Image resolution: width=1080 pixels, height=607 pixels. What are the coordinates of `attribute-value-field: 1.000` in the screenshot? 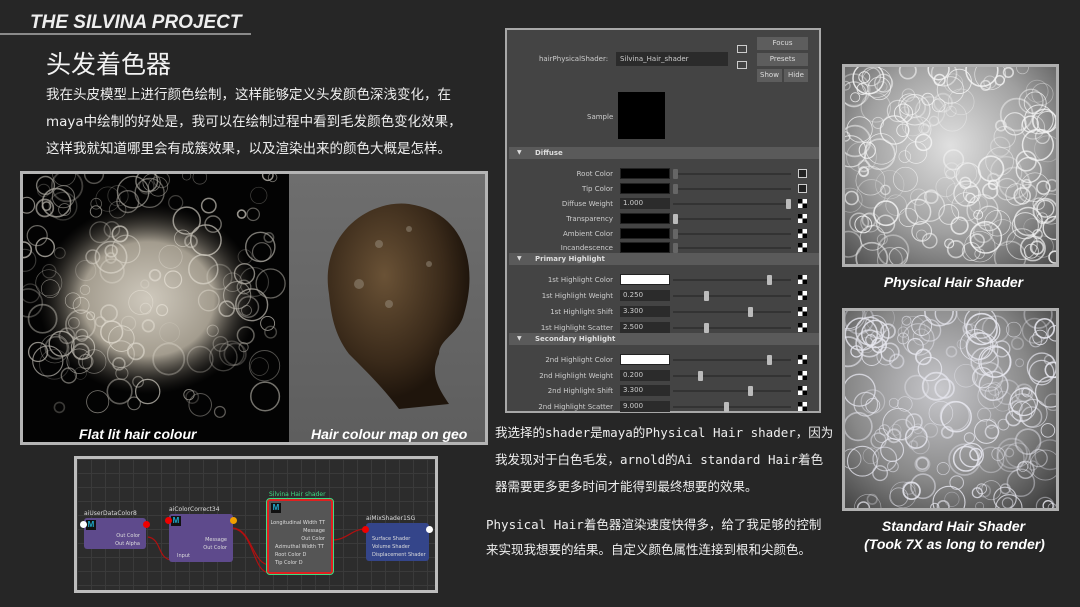 It's located at (645, 203).